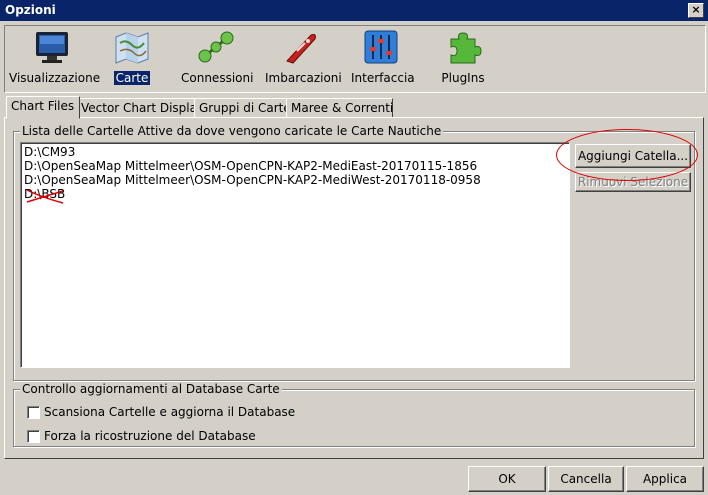 This screenshot has height=495, width=708. What do you see at coordinates (55, 78) in the screenshot?
I see `toolbar-label: Visualizzazione` at bounding box center [55, 78].